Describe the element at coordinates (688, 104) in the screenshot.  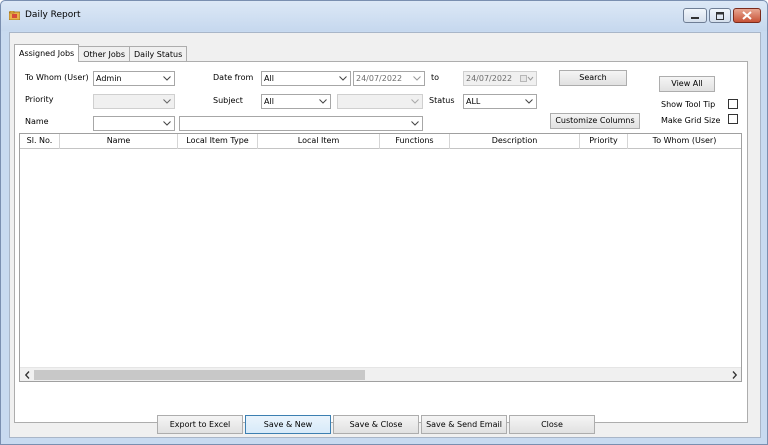
I see `show-tool-tip-label: Show Tool Tip` at that location.